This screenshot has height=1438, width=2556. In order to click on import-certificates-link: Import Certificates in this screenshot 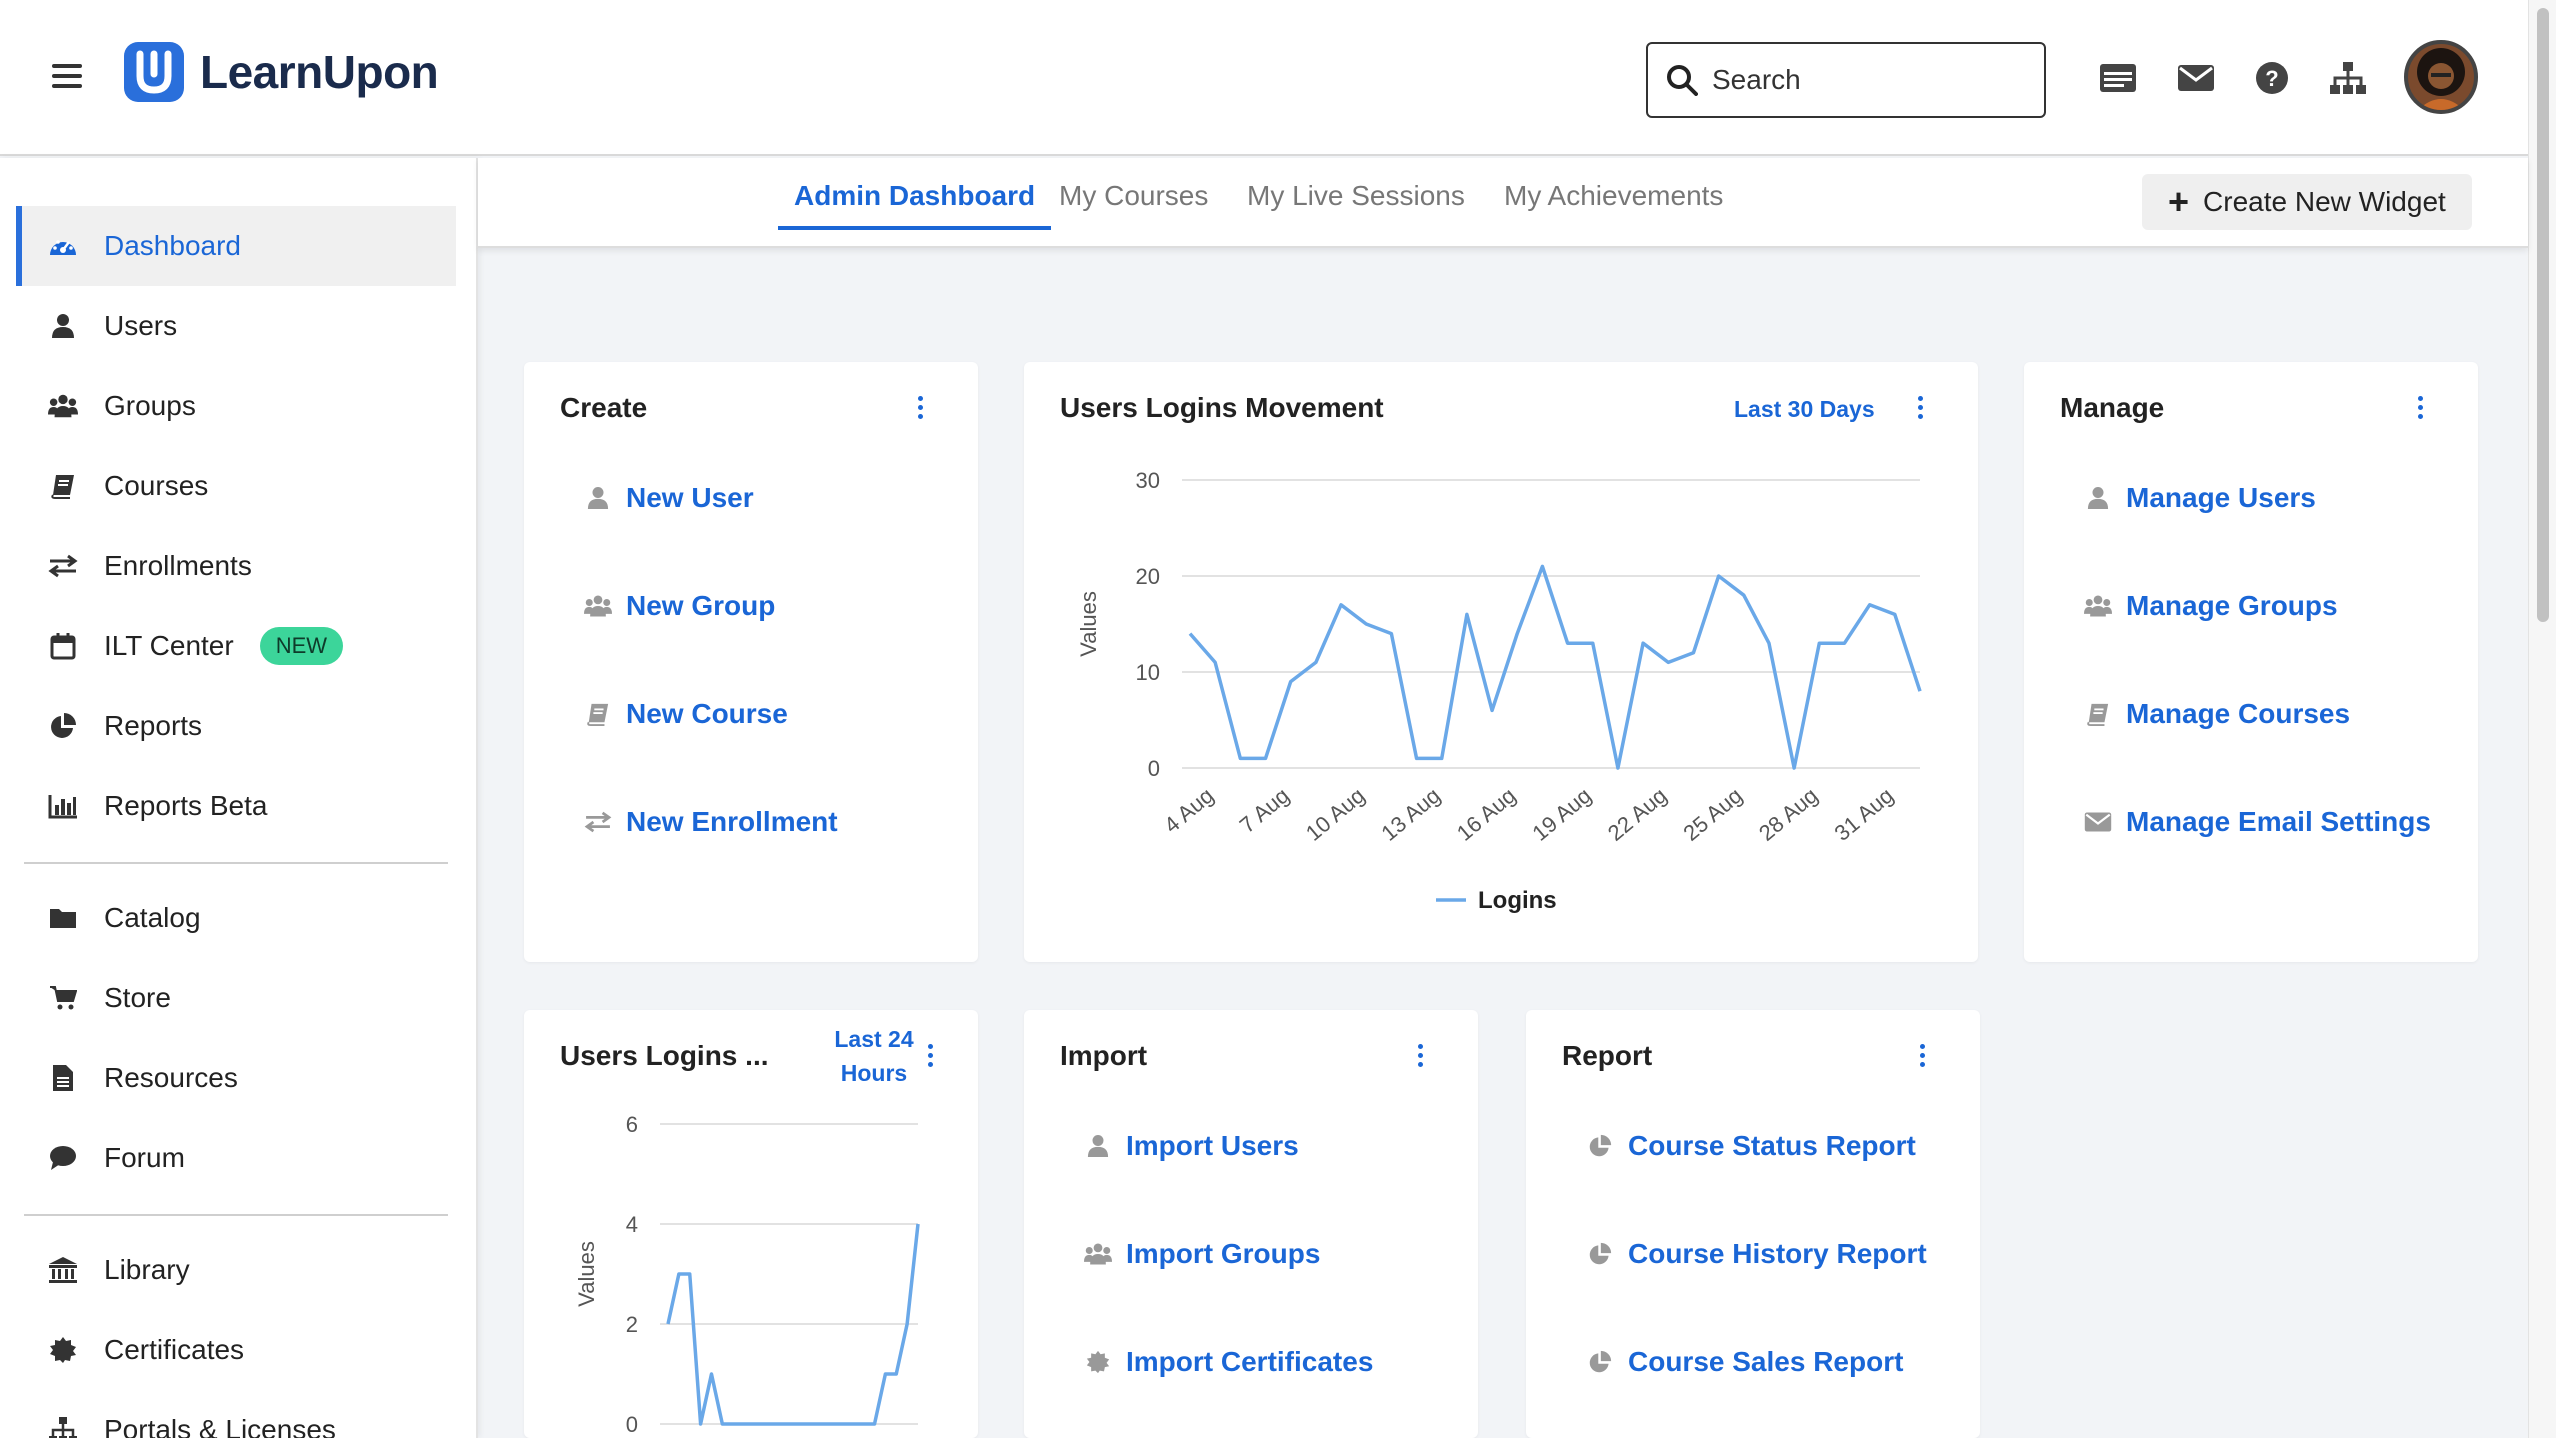, I will do `click(1228, 1362)`.